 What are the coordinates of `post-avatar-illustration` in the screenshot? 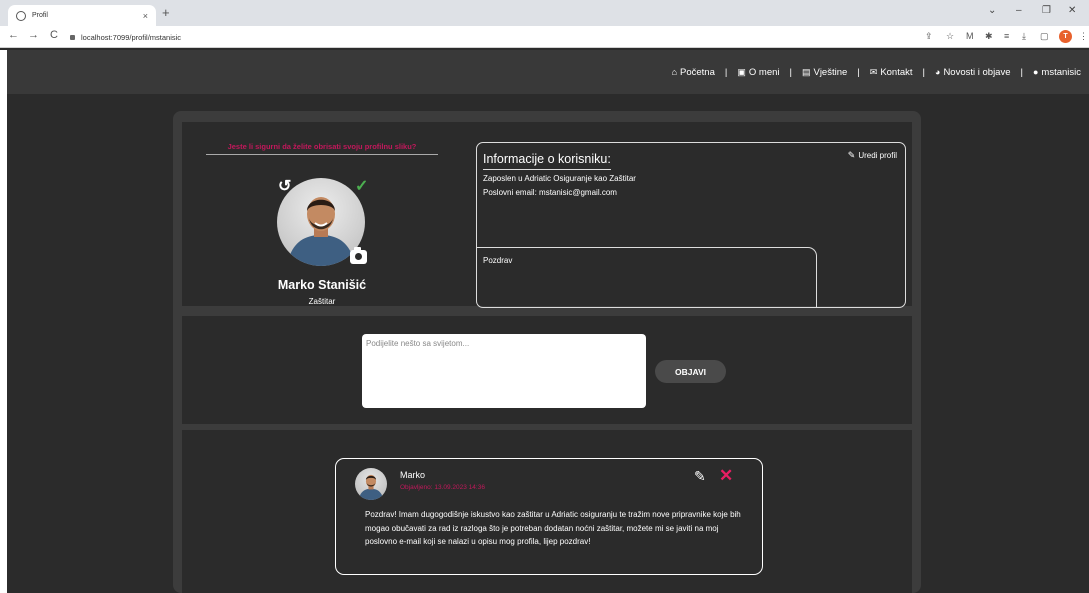 It's located at (371, 487).